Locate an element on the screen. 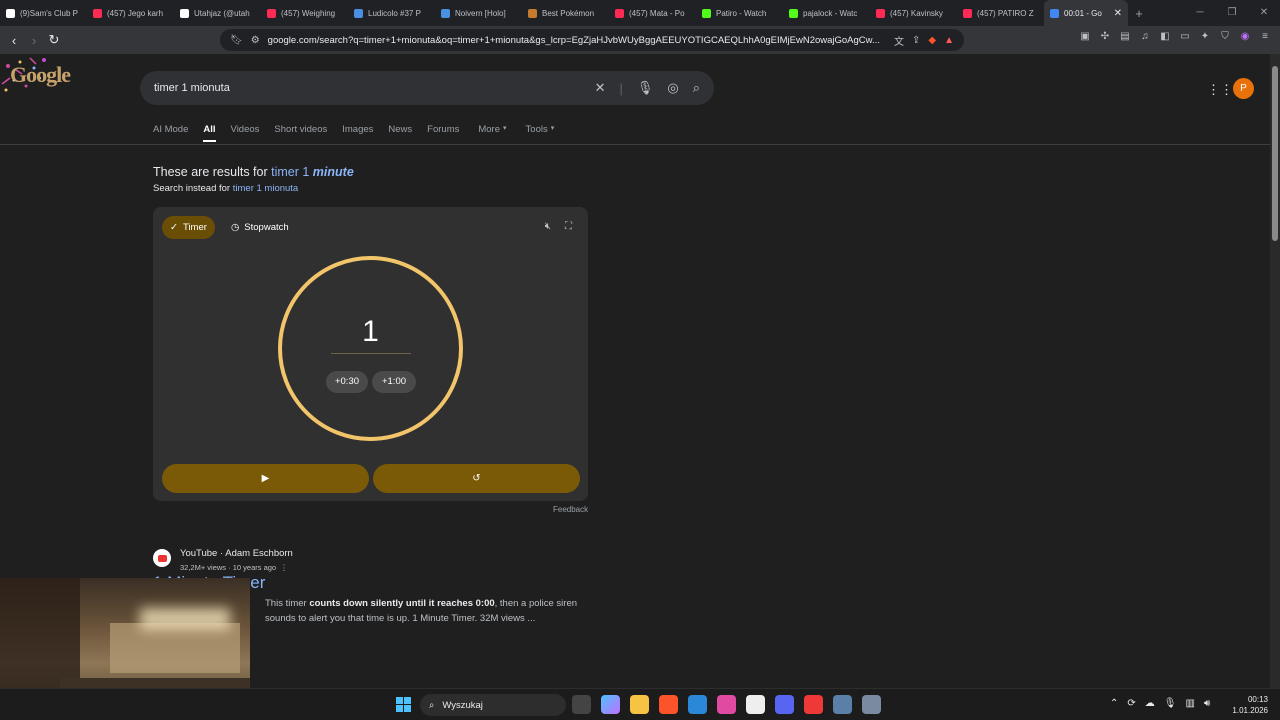 The width and height of the screenshot is (1280, 720). page-icon is located at coordinates (358, 13).